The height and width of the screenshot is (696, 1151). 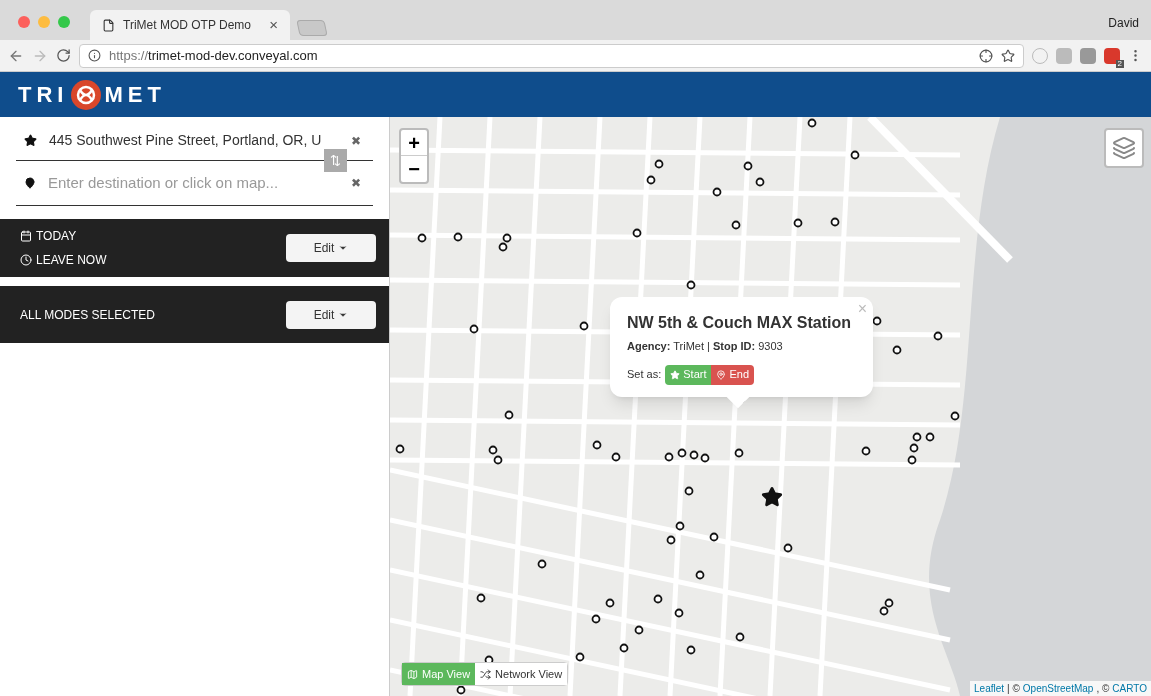 What do you see at coordinates (486, 674) in the screenshot?
I see `shuffle-icon` at bounding box center [486, 674].